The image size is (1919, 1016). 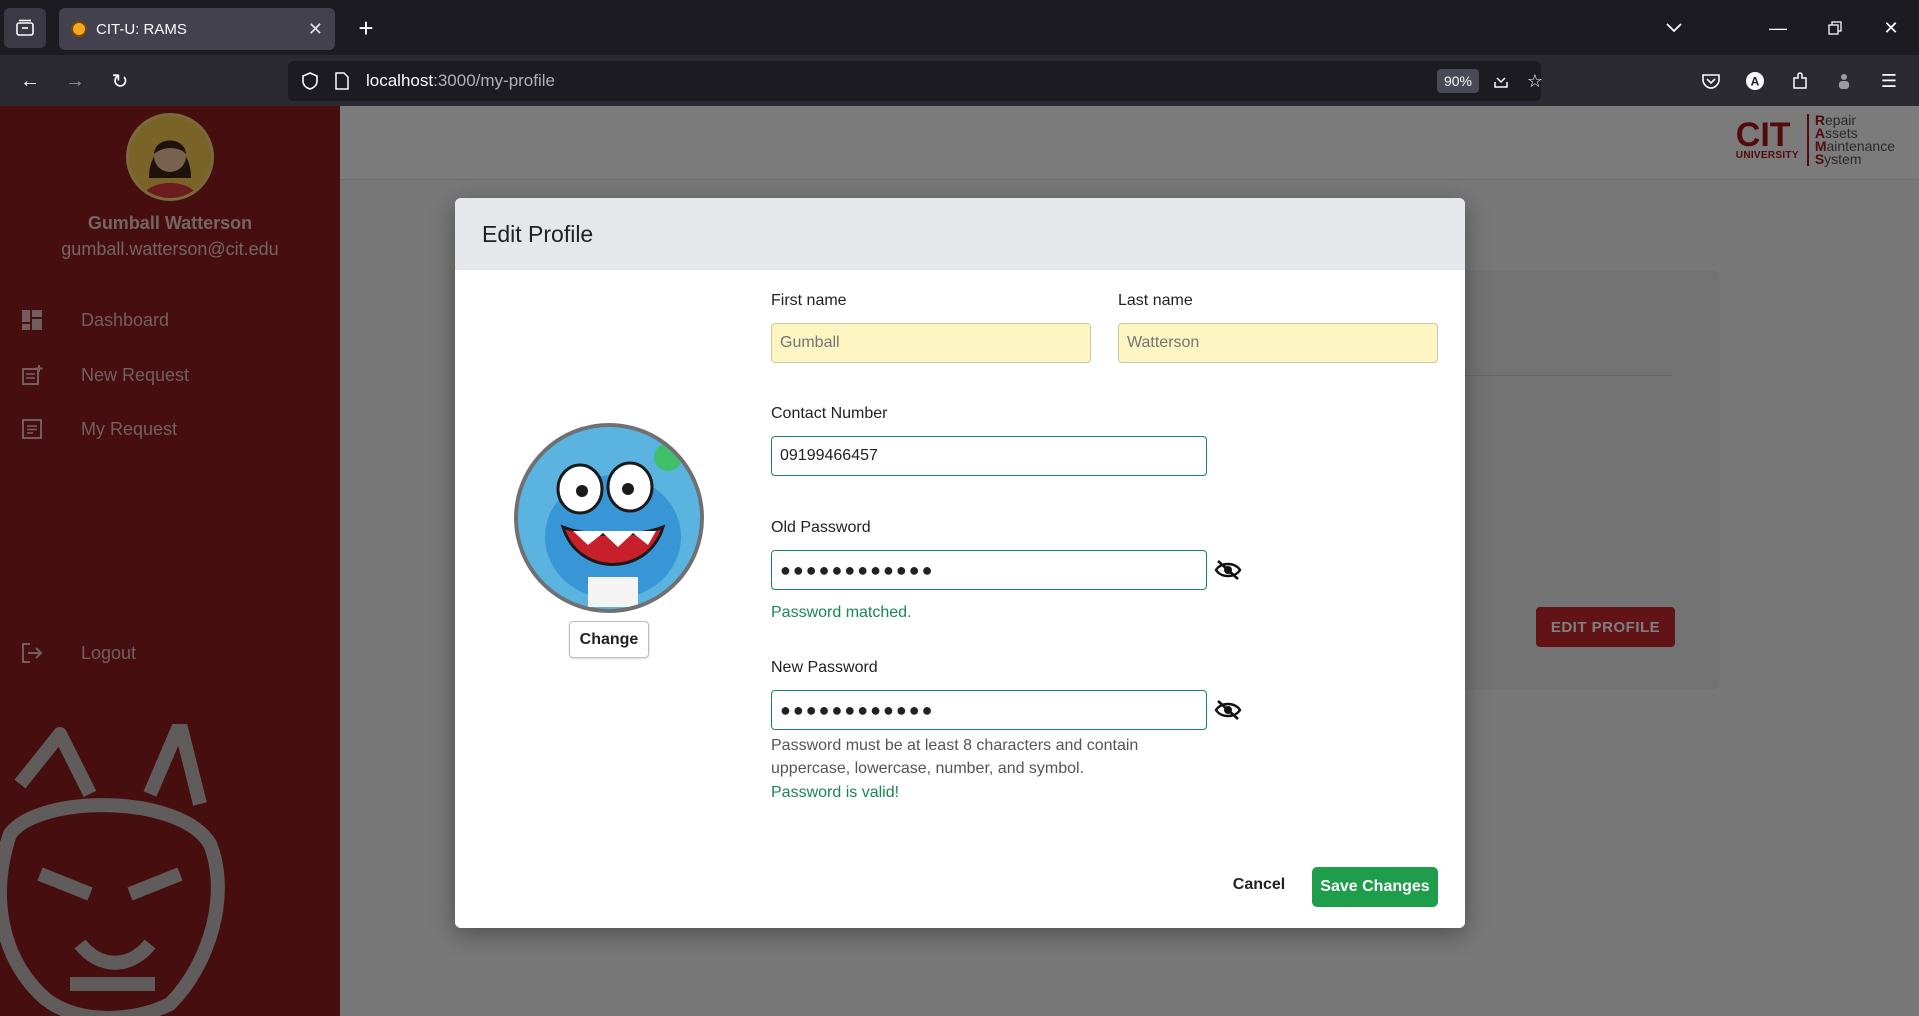 What do you see at coordinates (315, 29) in the screenshot?
I see `close-tab-icon: ✕` at bounding box center [315, 29].